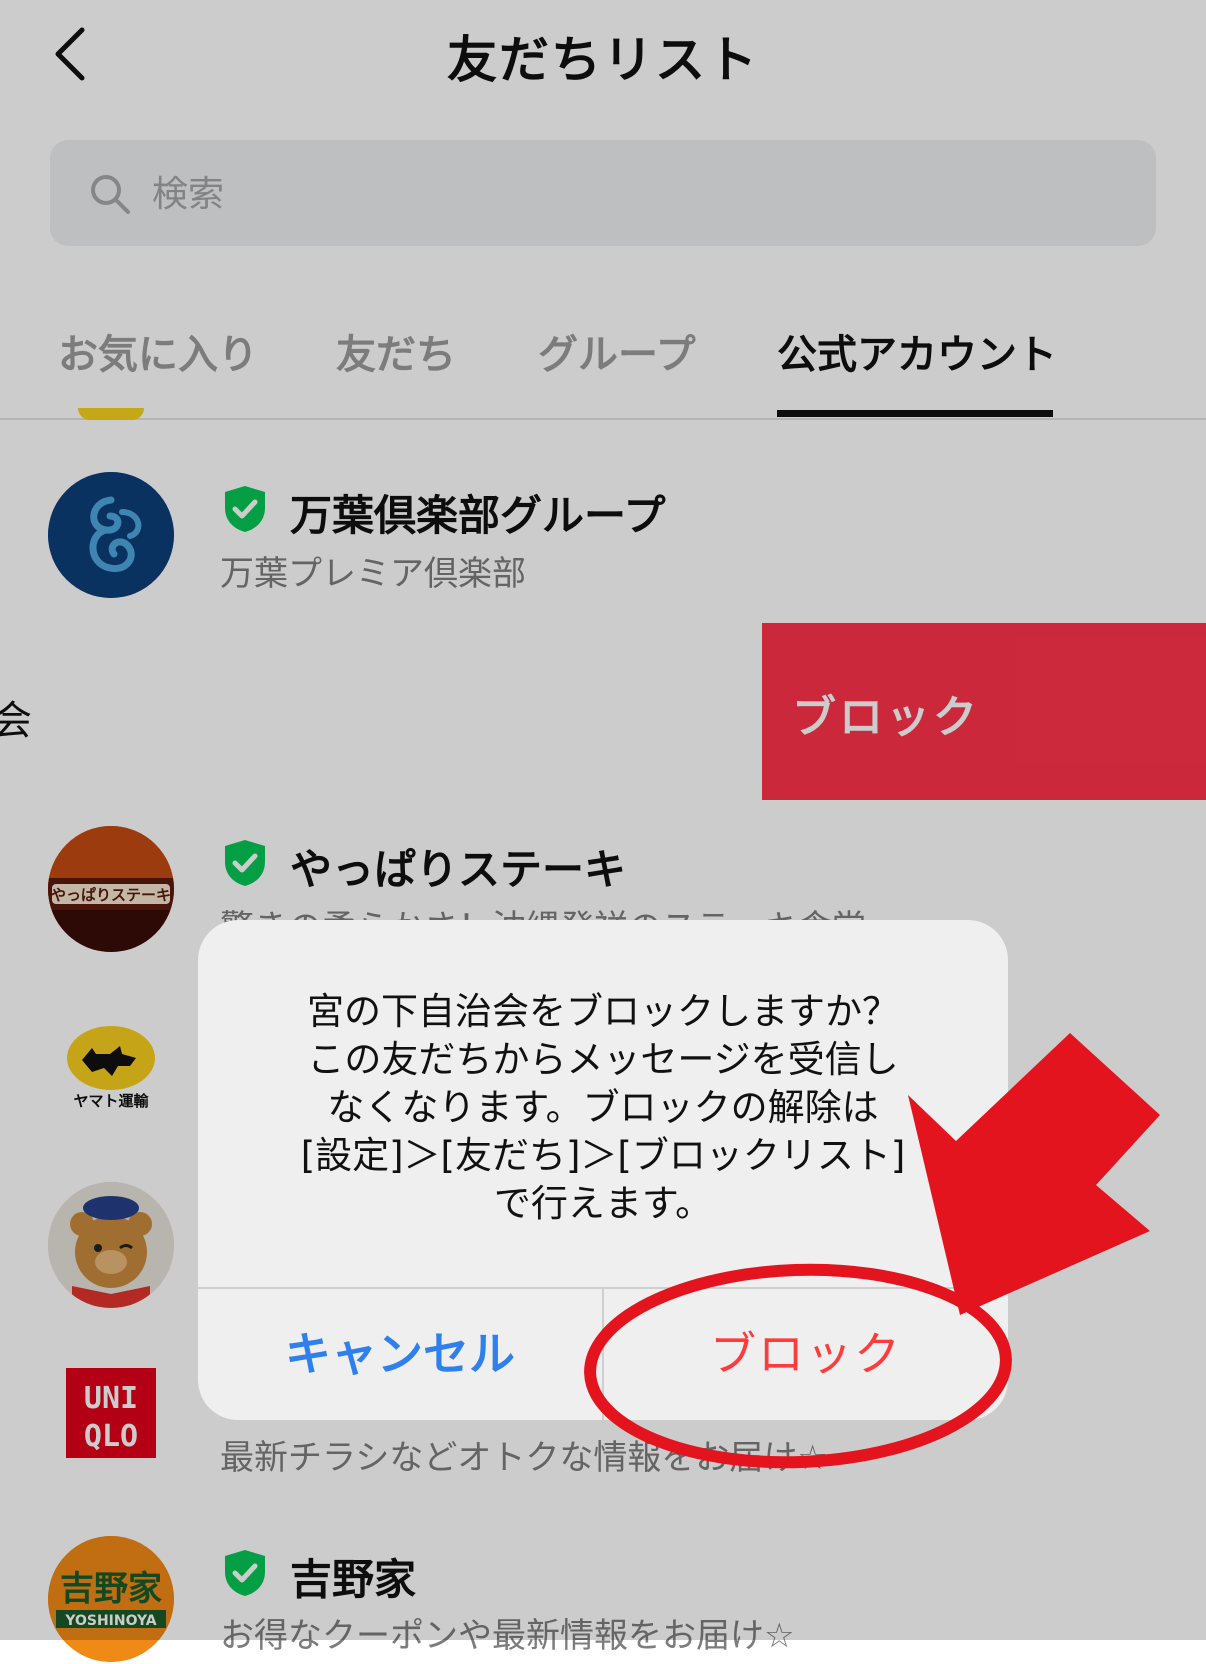 This screenshot has height=1664, width=1206. Describe the element at coordinates (603, 1203) in the screenshot. I see `dialog-message-line: で行えます。` at that location.